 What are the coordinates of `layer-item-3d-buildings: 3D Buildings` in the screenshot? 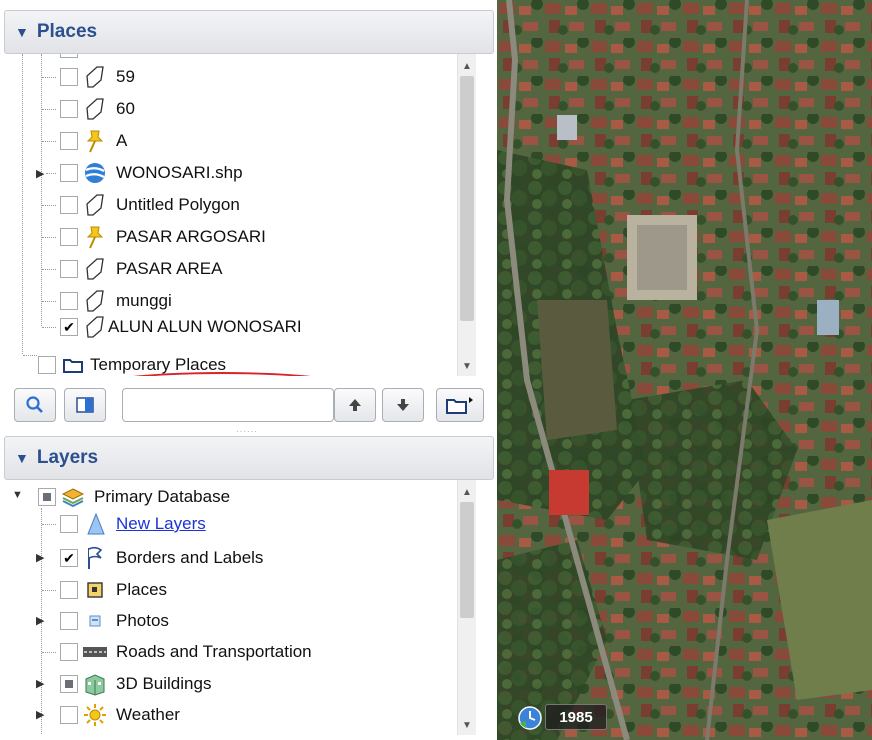 It's located at (135, 684).